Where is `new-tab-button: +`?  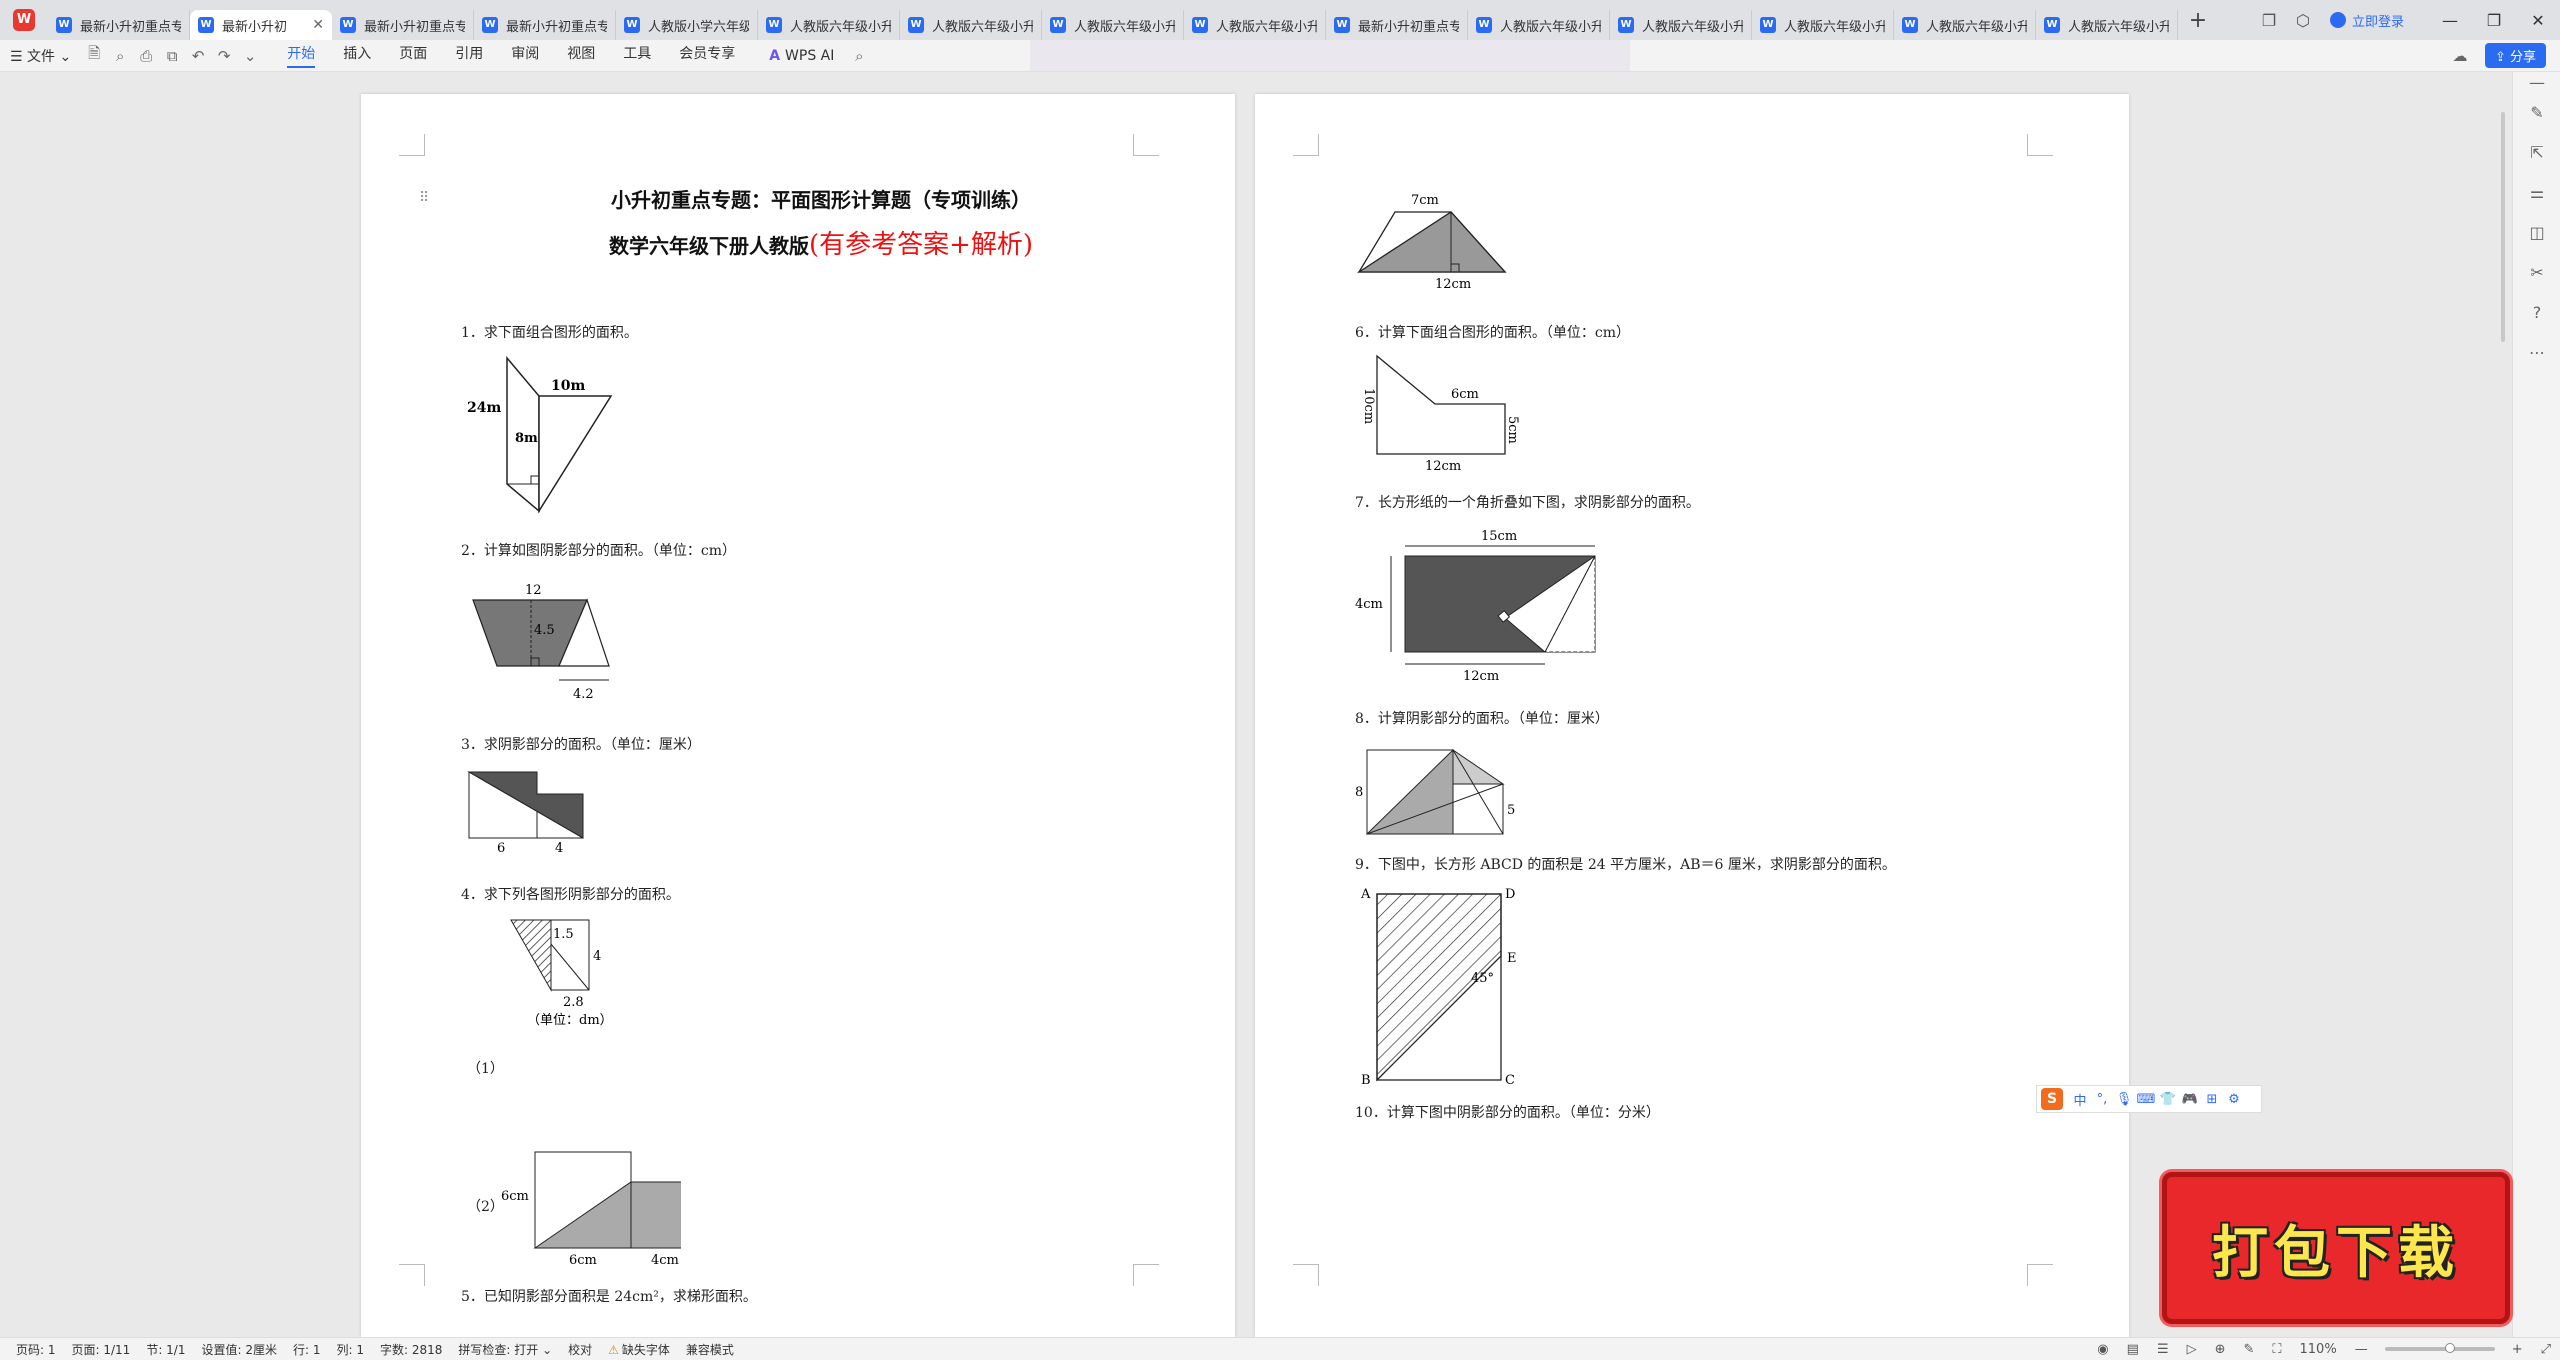 new-tab-button: + is located at coordinates (2198, 20).